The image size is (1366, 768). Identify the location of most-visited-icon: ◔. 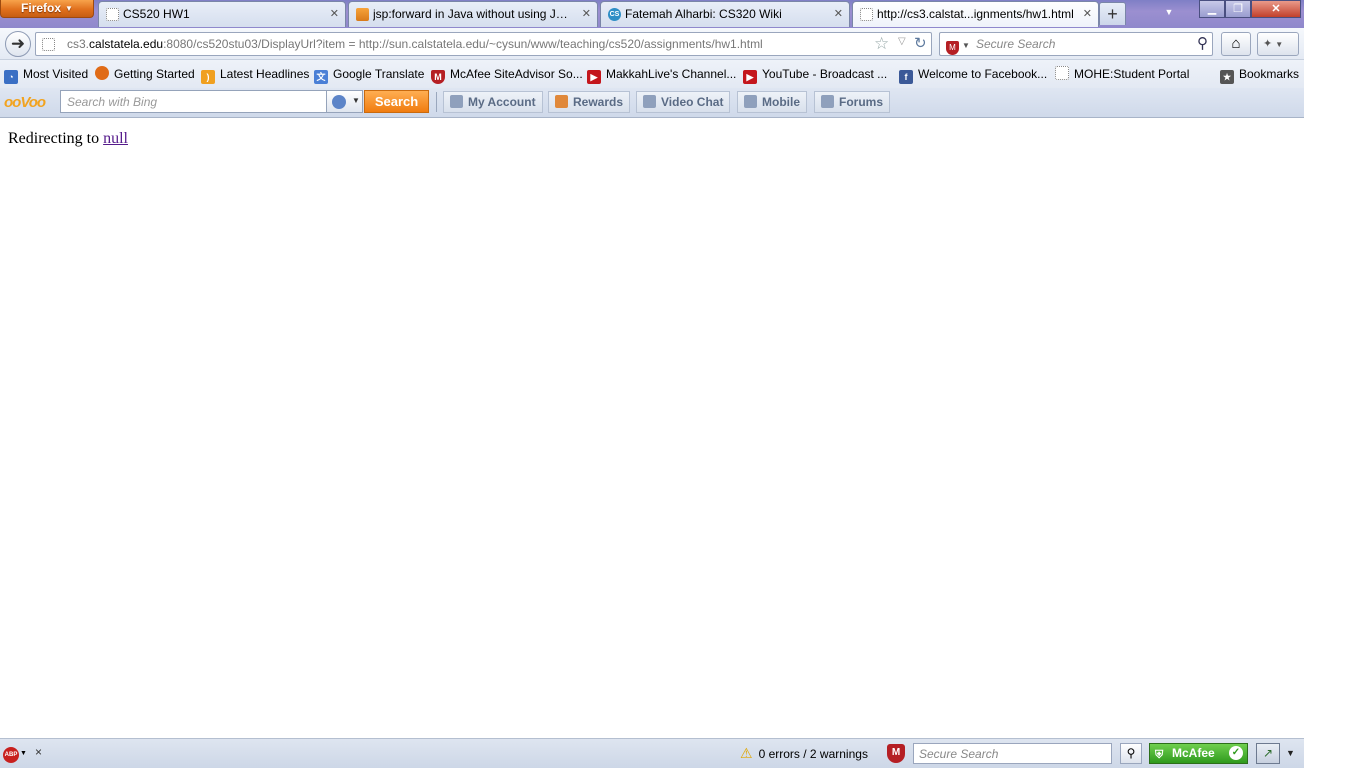
(11, 77).